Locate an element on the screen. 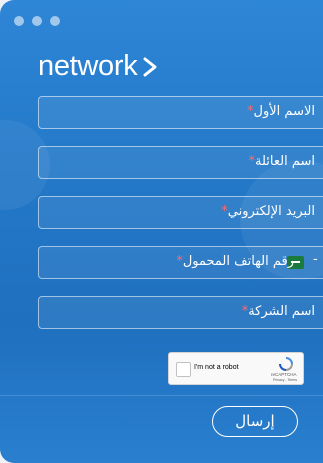  first-name-field: الاسم الأول* is located at coordinates (180, 112).